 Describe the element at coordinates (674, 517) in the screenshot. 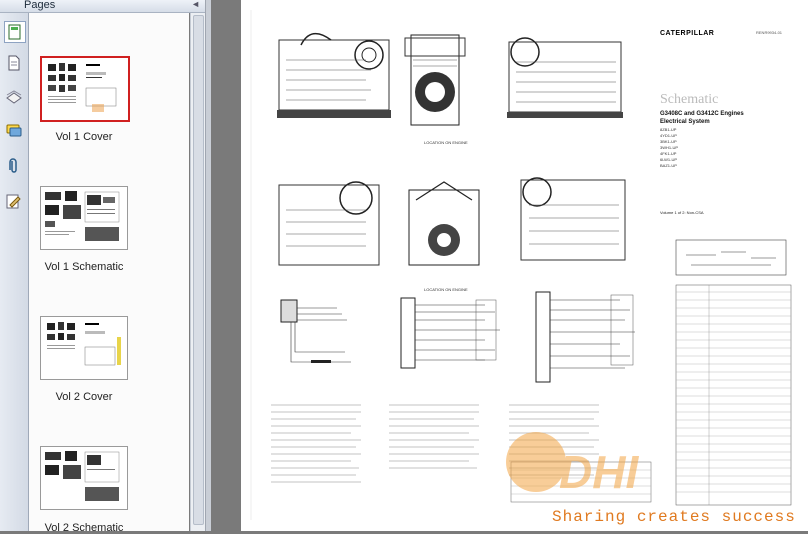

I see `watermark-text: Sharing creates success` at that location.